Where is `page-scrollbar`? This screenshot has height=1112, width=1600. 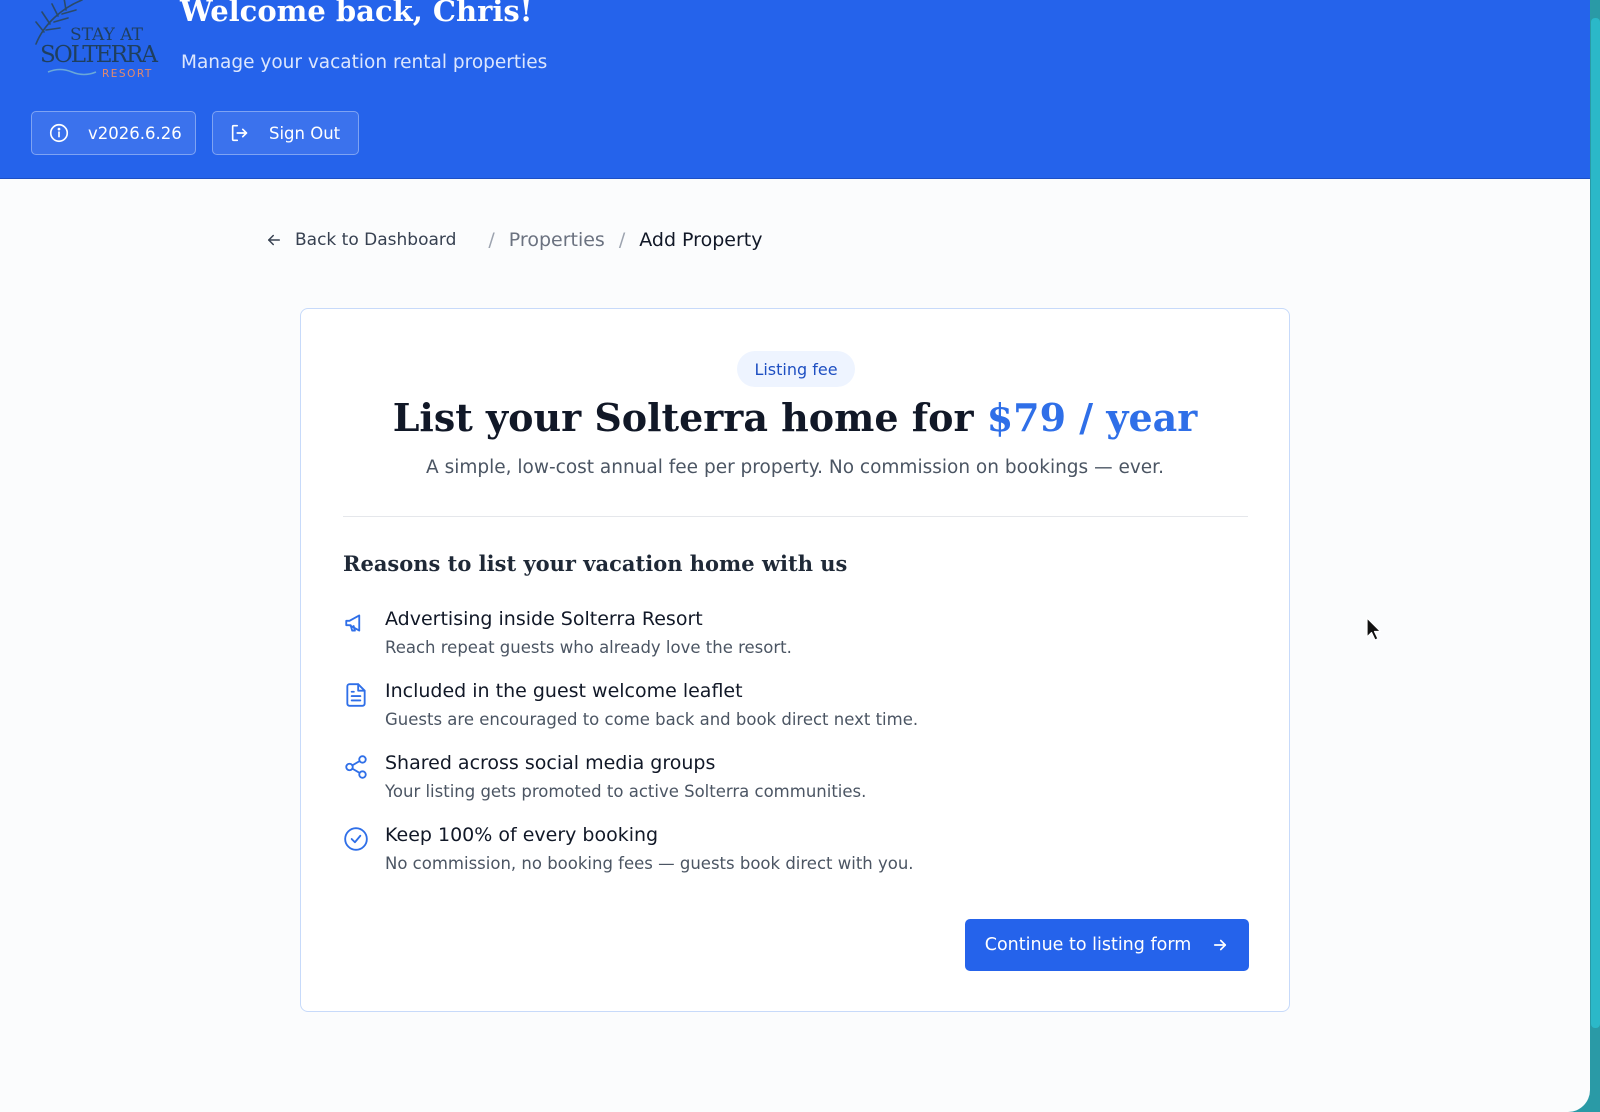 page-scrollbar is located at coordinates (1595, 523).